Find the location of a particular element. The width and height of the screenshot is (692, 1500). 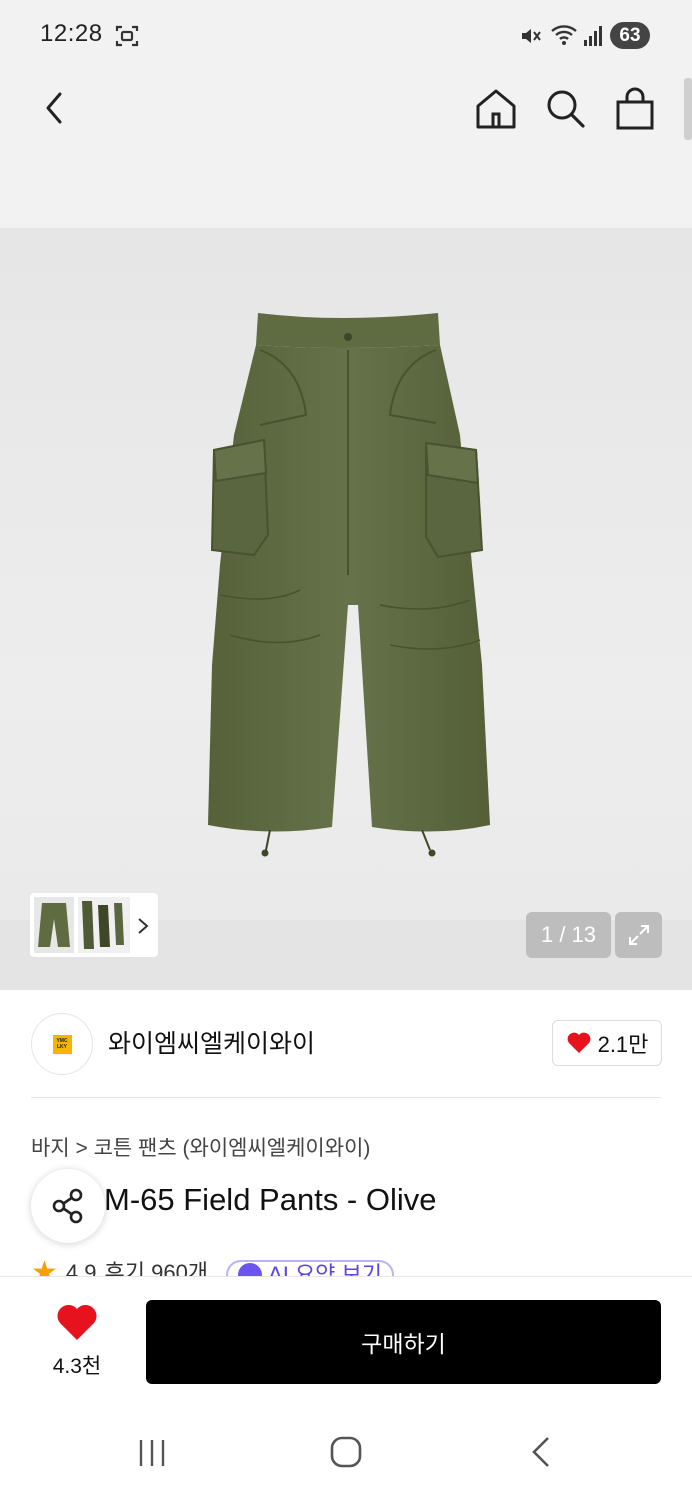

divider is located at coordinates (346, 1097).